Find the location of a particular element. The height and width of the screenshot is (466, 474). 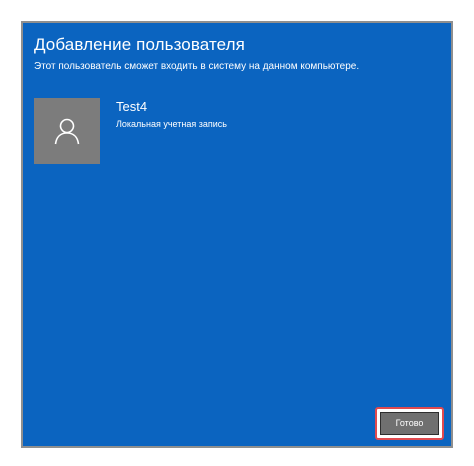

account-type: Локальная учетная запись is located at coordinates (171, 124).